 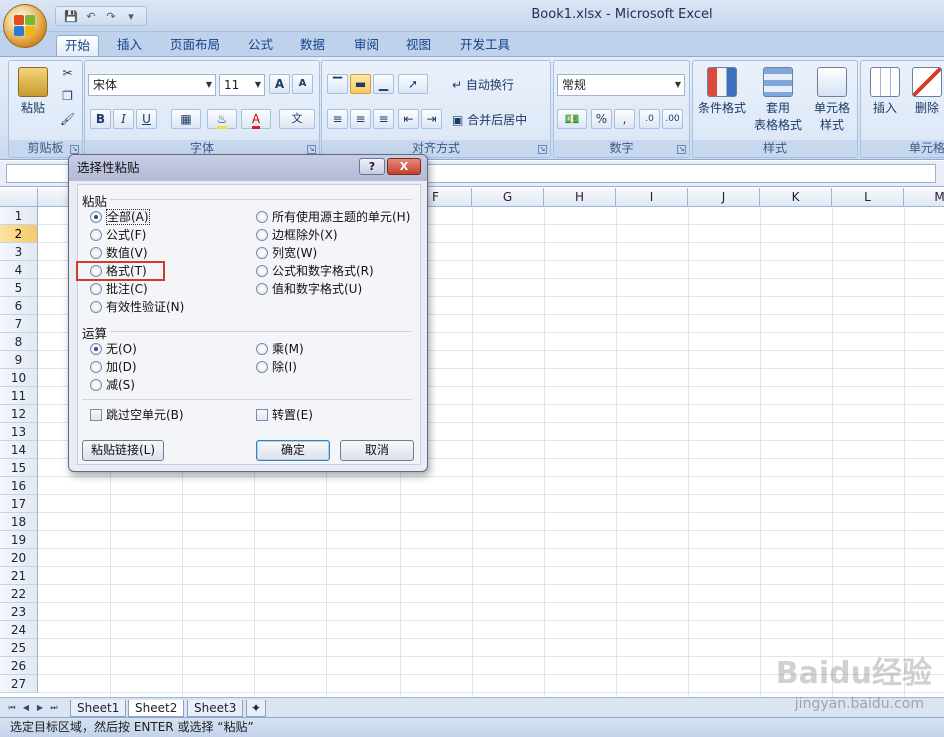 I want to click on grow-font-button: A, so click(x=279, y=84).